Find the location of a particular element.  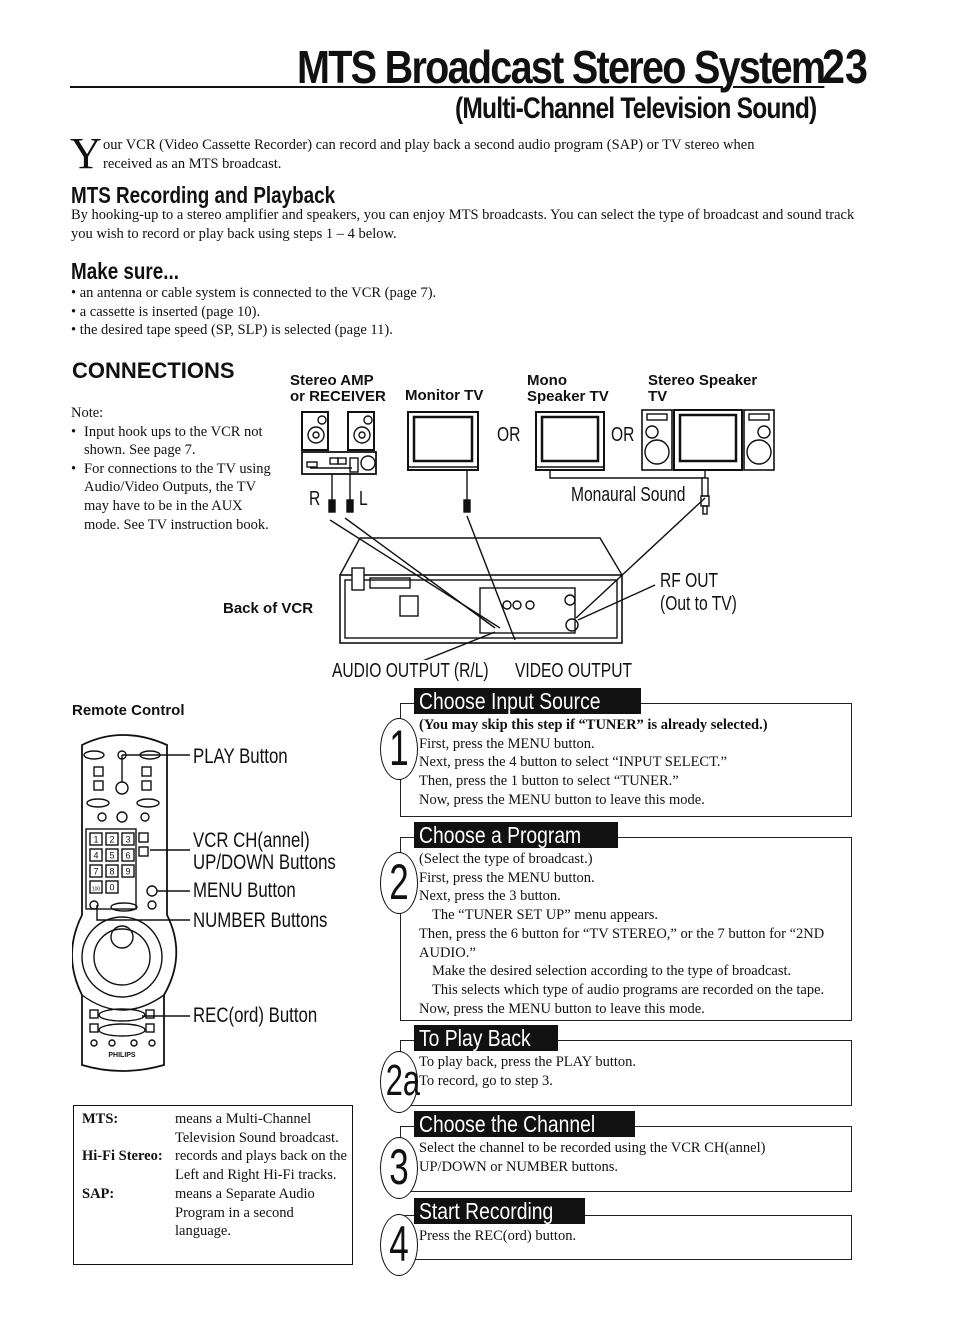

rf-out-line1: RF OUT is located at coordinates (689, 581).